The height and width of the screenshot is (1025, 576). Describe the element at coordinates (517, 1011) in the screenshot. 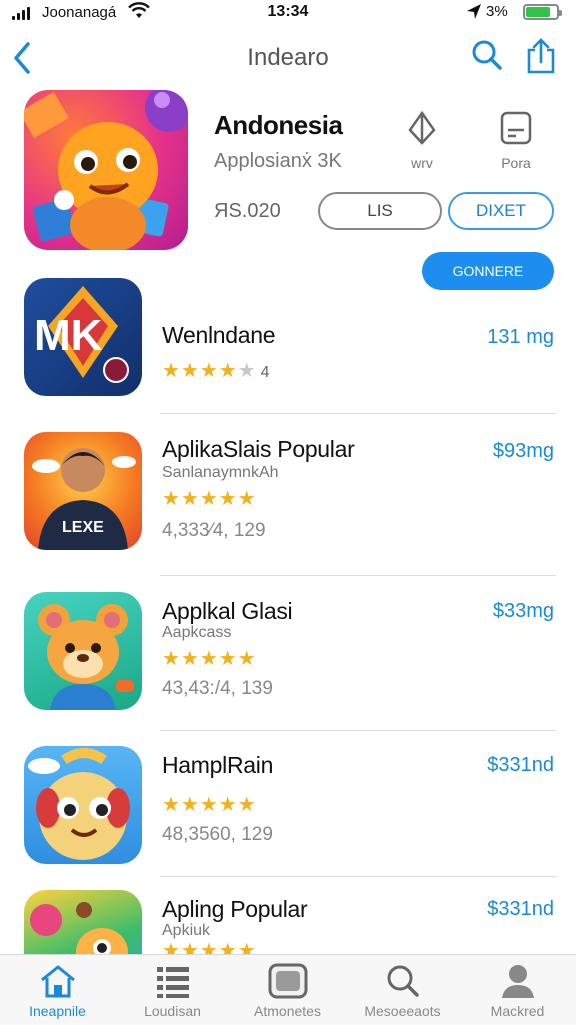

I see `tab-label: Mackred` at that location.